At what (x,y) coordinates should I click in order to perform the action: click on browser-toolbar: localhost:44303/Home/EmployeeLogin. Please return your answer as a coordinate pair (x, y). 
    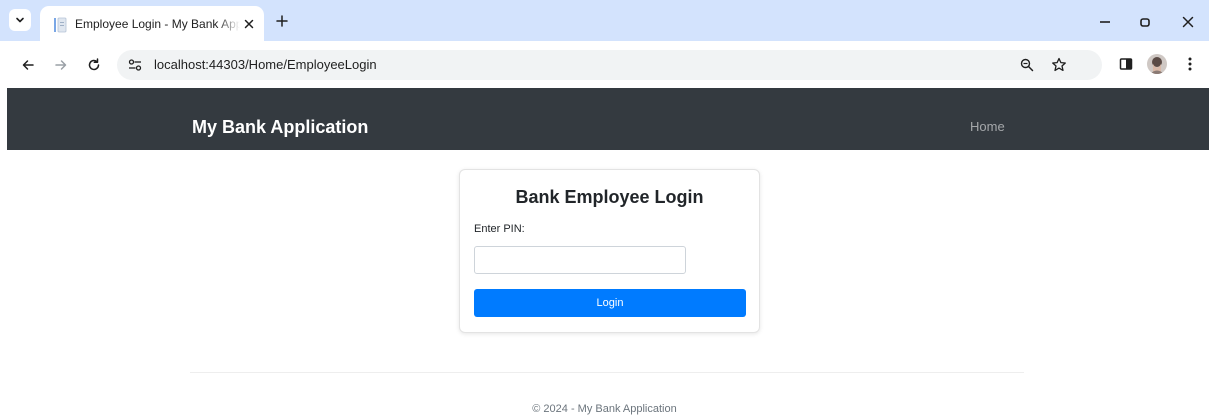
    Looking at the image, I should click on (604, 64).